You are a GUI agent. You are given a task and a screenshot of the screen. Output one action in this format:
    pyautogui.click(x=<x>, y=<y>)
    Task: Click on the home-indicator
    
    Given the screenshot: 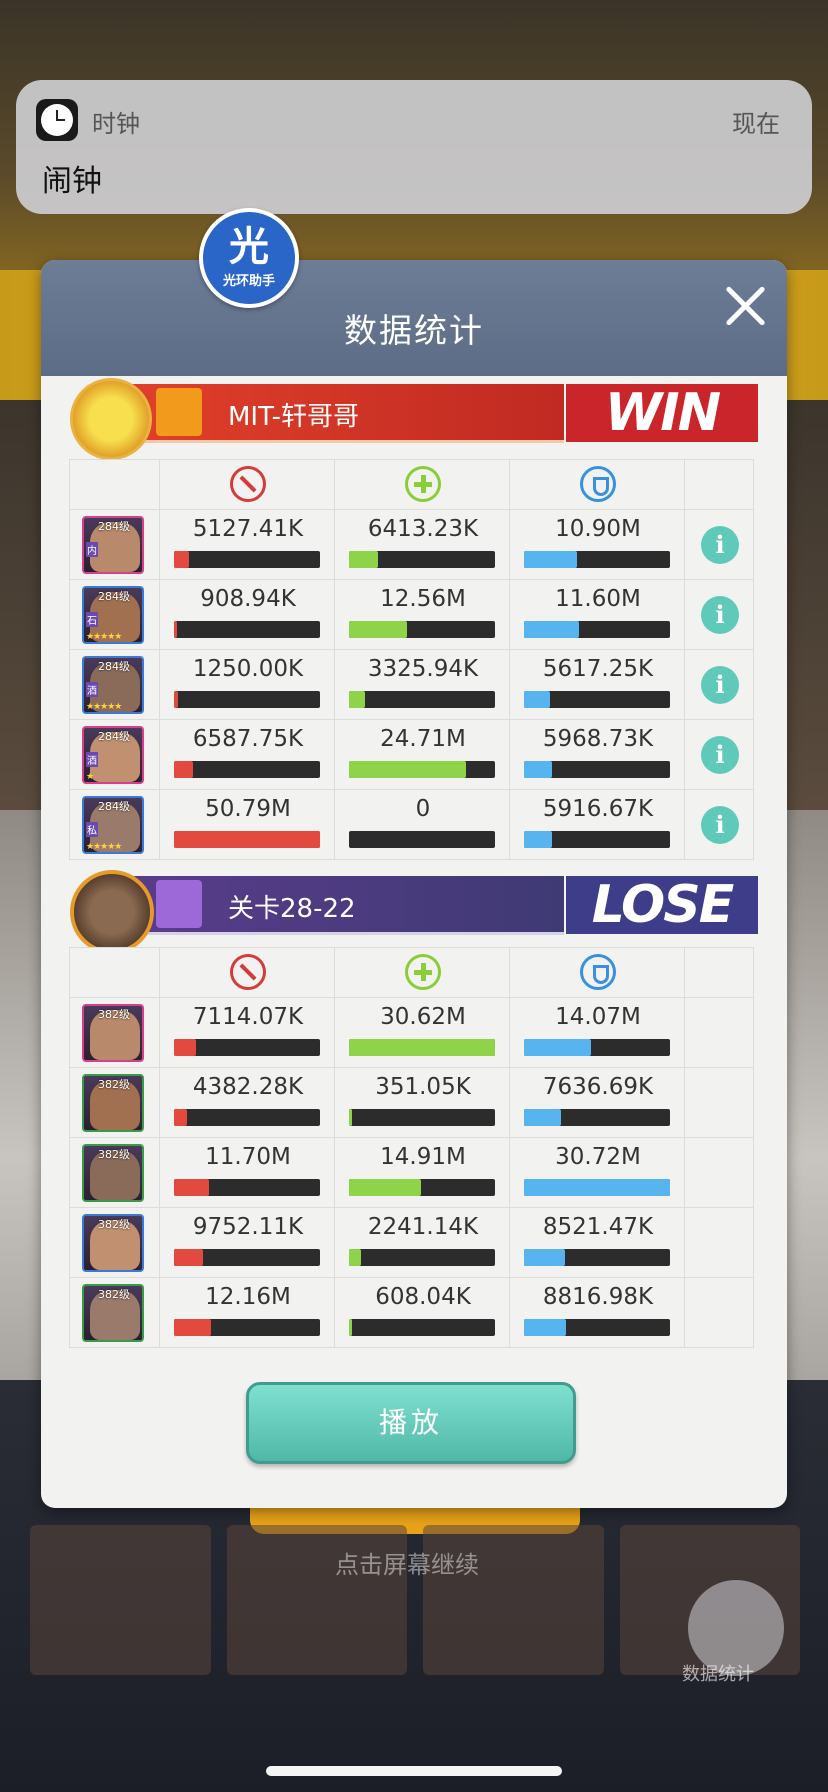 What is the action you would take?
    pyautogui.click(x=414, y=1771)
    